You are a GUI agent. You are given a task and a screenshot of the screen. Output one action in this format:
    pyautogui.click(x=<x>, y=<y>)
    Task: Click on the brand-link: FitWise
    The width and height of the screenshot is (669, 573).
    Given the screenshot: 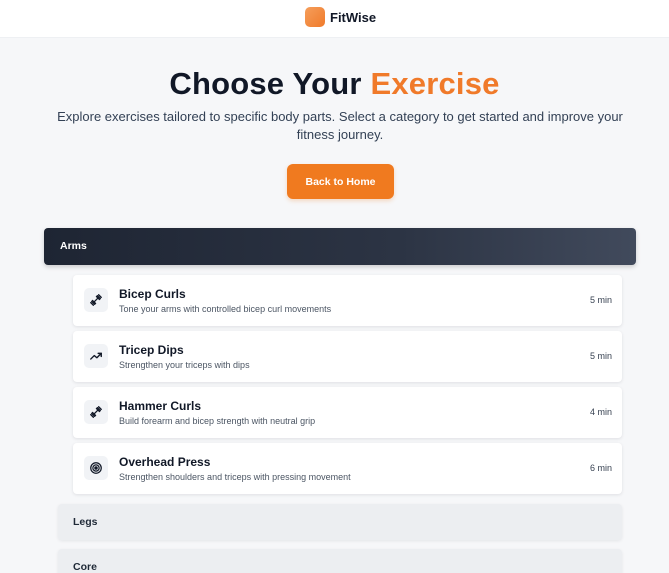 What is the action you would take?
    pyautogui.click(x=340, y=17)
    